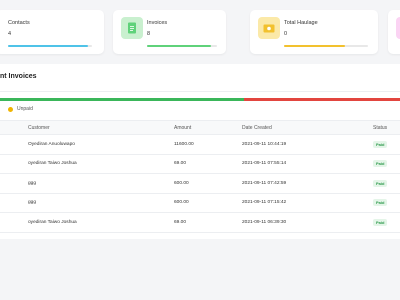 Image resolution: width=400 pixels, height=300 pixels. Describe the element at coordinates (307, 183) in the screenshot. I see `date-cell: 2021-09-11 07:42:59` at that location.